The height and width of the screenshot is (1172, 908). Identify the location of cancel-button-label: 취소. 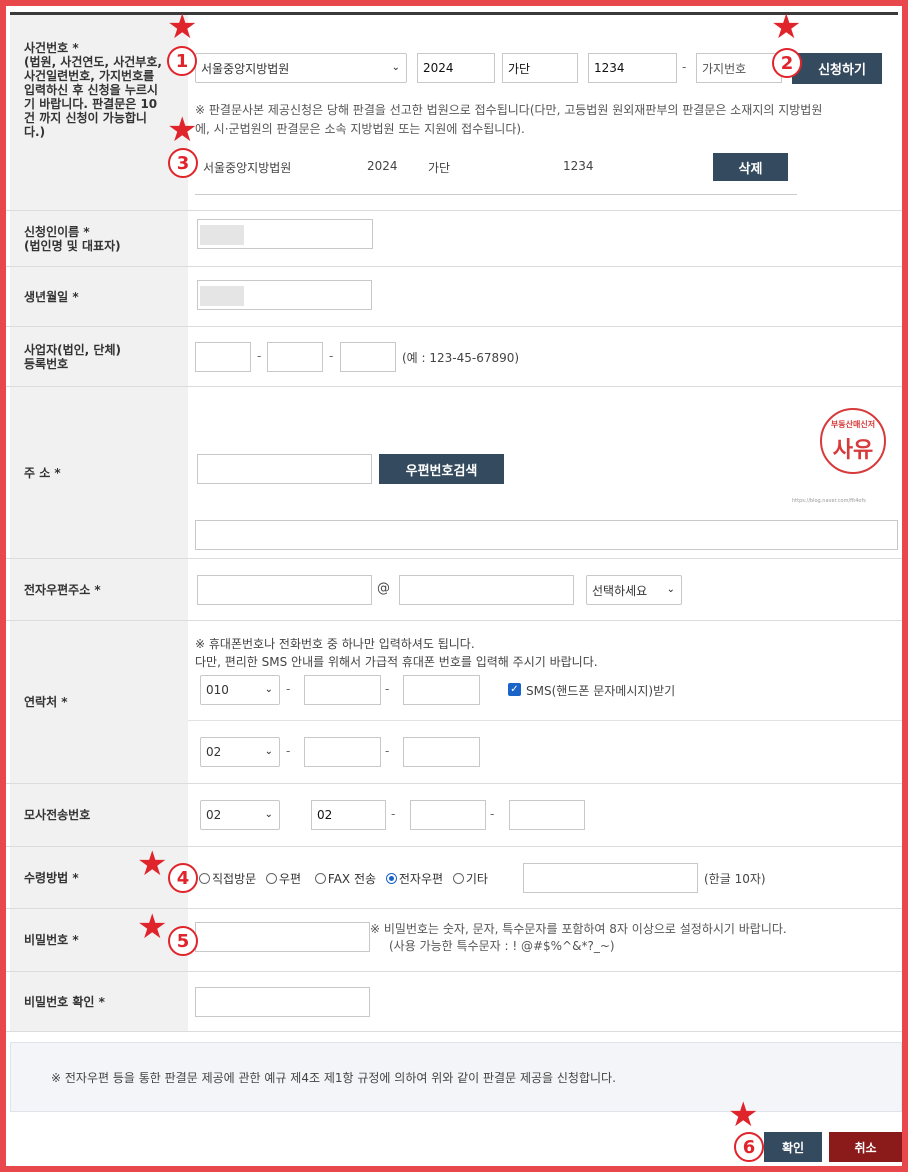
(865, 1147).